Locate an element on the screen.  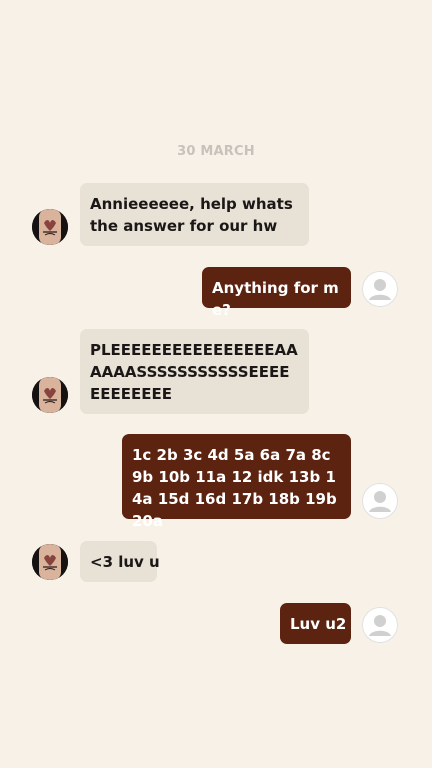
message-bubble-incoming: <3 luv u is located at coordinates (120, 561).